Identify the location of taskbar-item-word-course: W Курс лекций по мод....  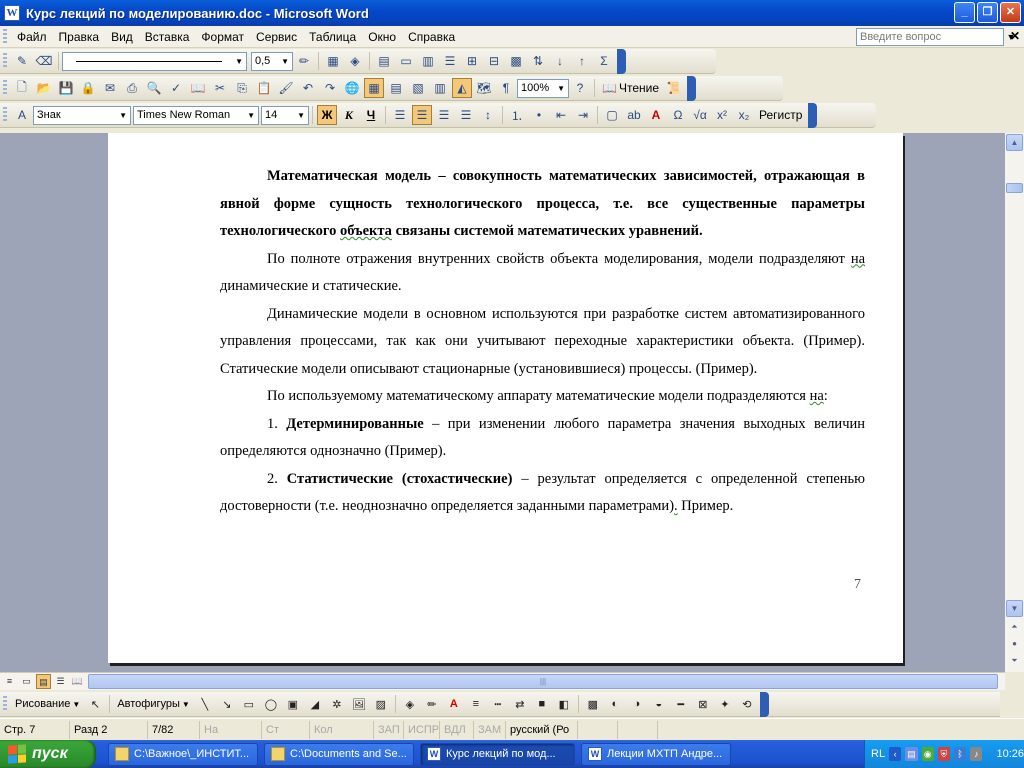
(497, 754).